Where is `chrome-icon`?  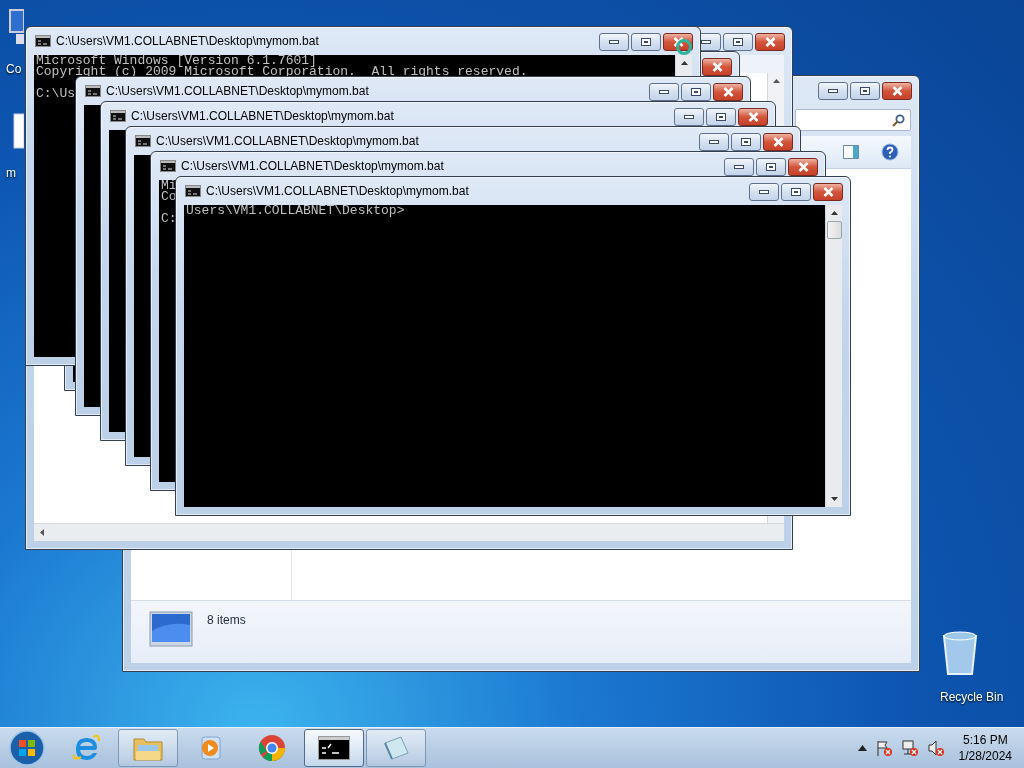
chrome-icon is located at coordinates (272, 748).